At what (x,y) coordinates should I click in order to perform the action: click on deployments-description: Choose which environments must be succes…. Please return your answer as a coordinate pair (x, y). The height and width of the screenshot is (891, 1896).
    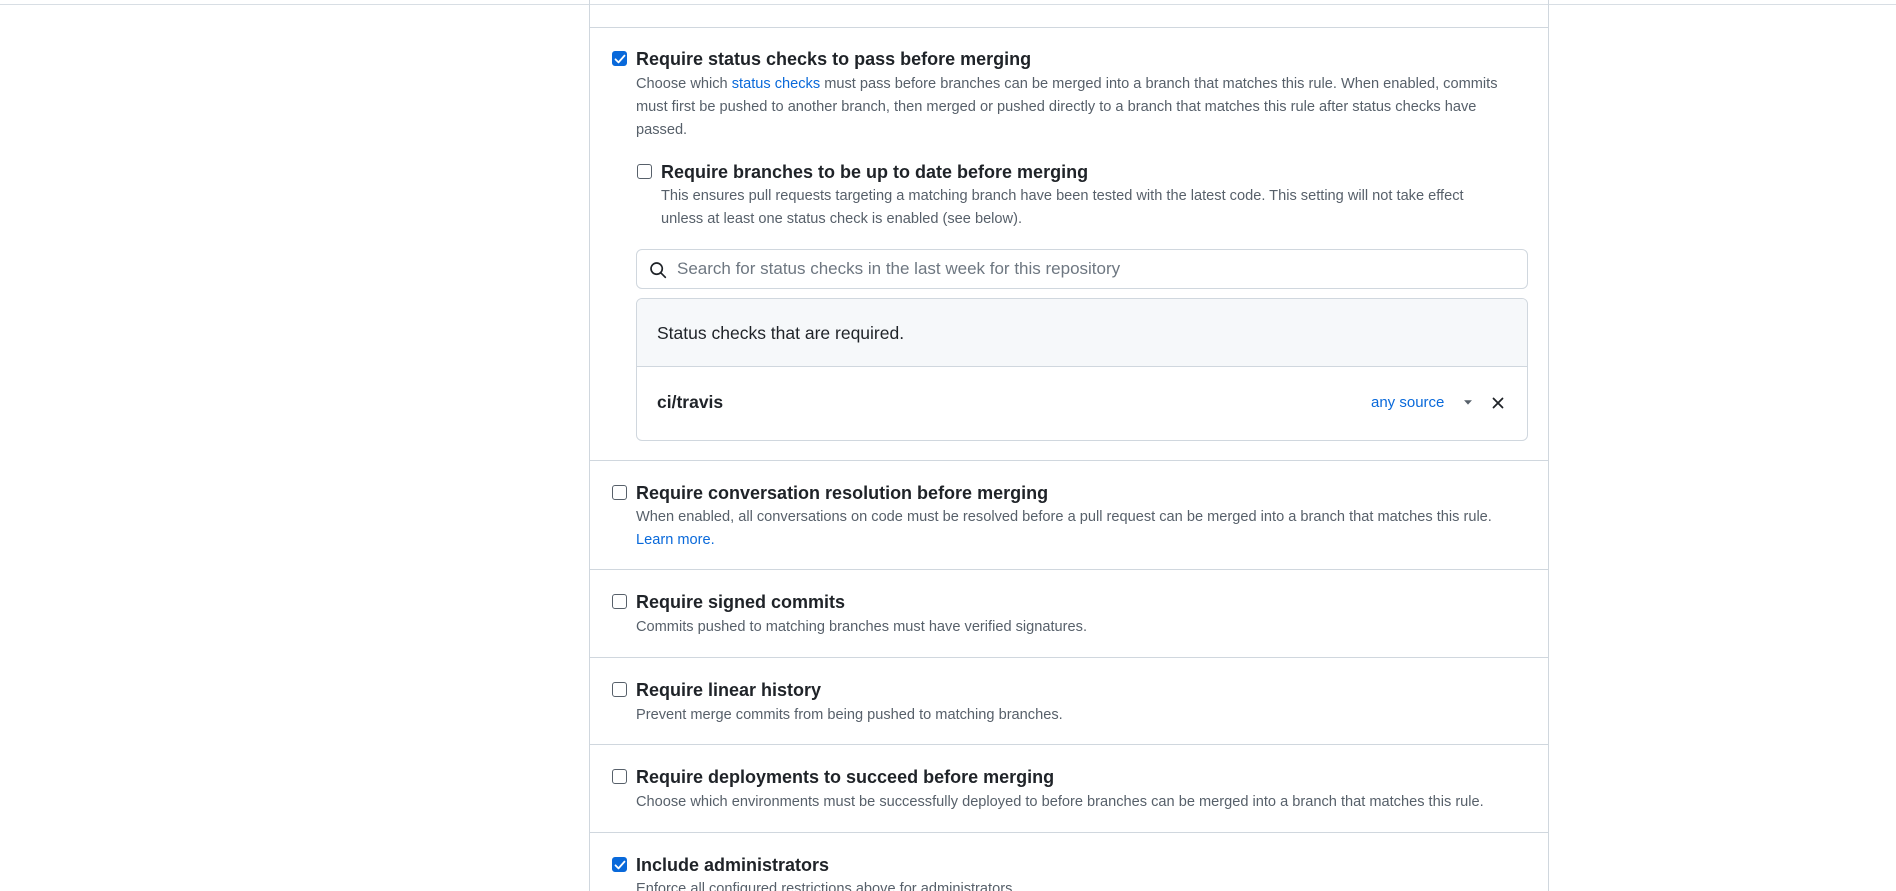
    Looking at the image, I should click on (1060, 802).